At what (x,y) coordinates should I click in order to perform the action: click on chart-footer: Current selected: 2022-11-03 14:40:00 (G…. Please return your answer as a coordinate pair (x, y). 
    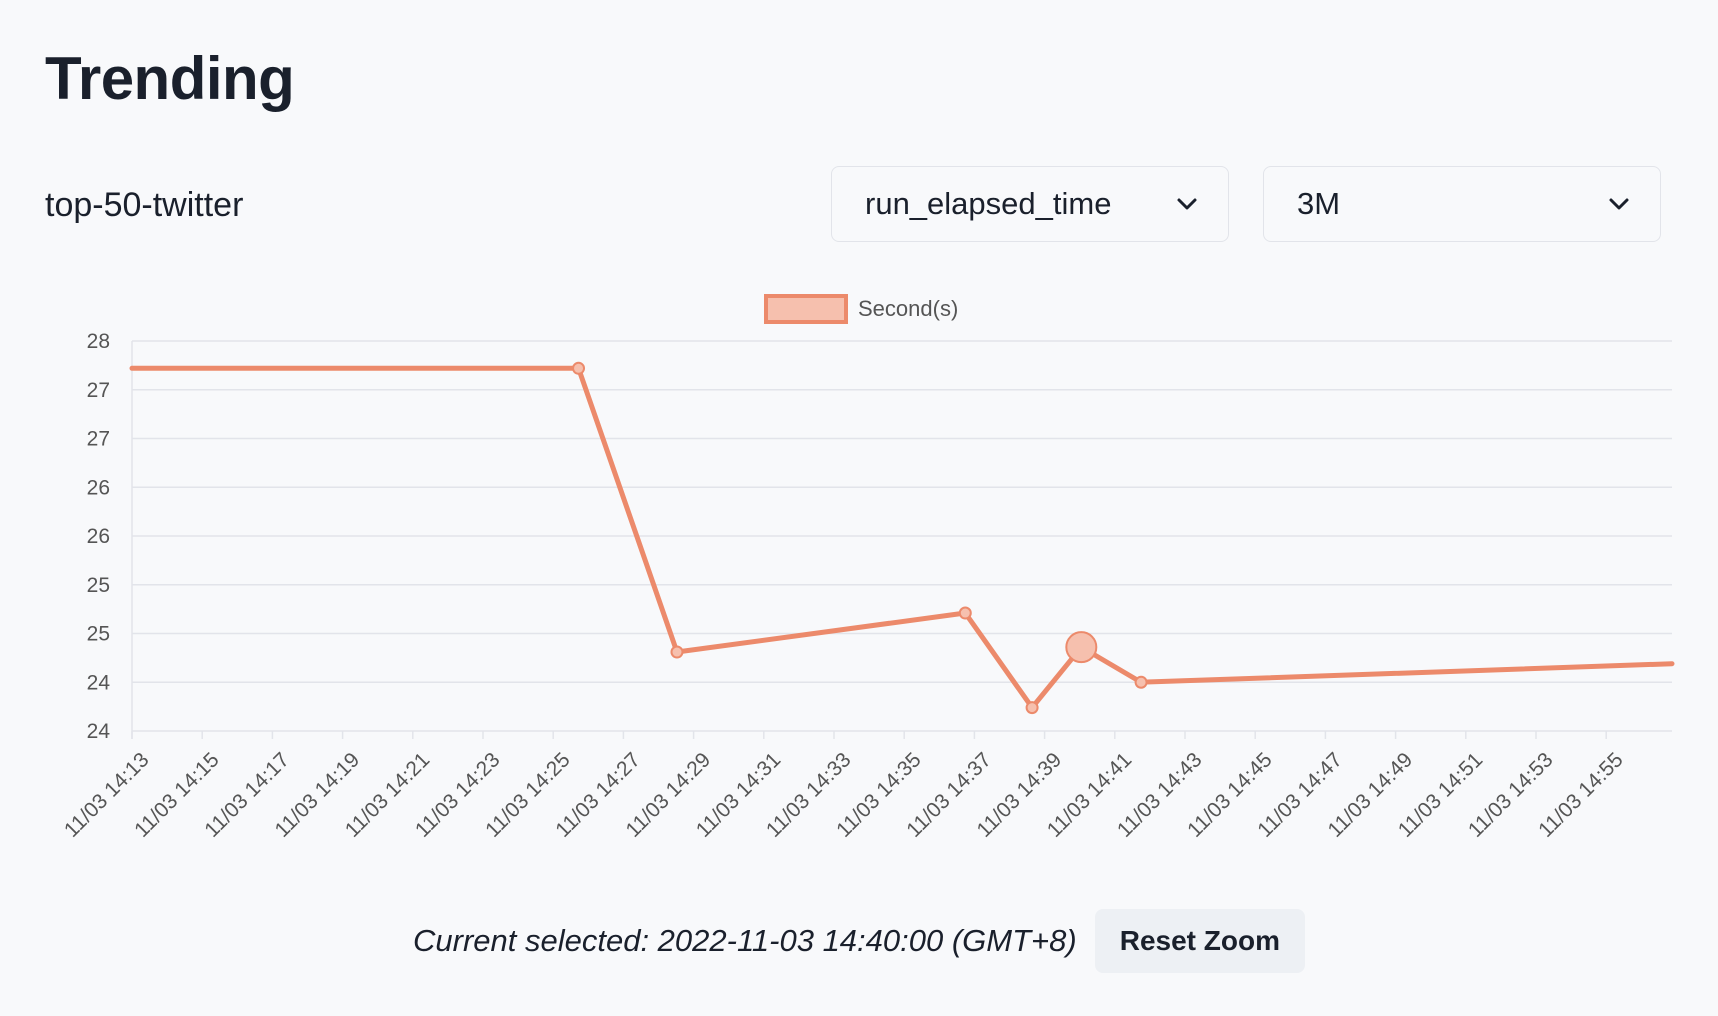
    Looking at the image, I should click on (859, 941).